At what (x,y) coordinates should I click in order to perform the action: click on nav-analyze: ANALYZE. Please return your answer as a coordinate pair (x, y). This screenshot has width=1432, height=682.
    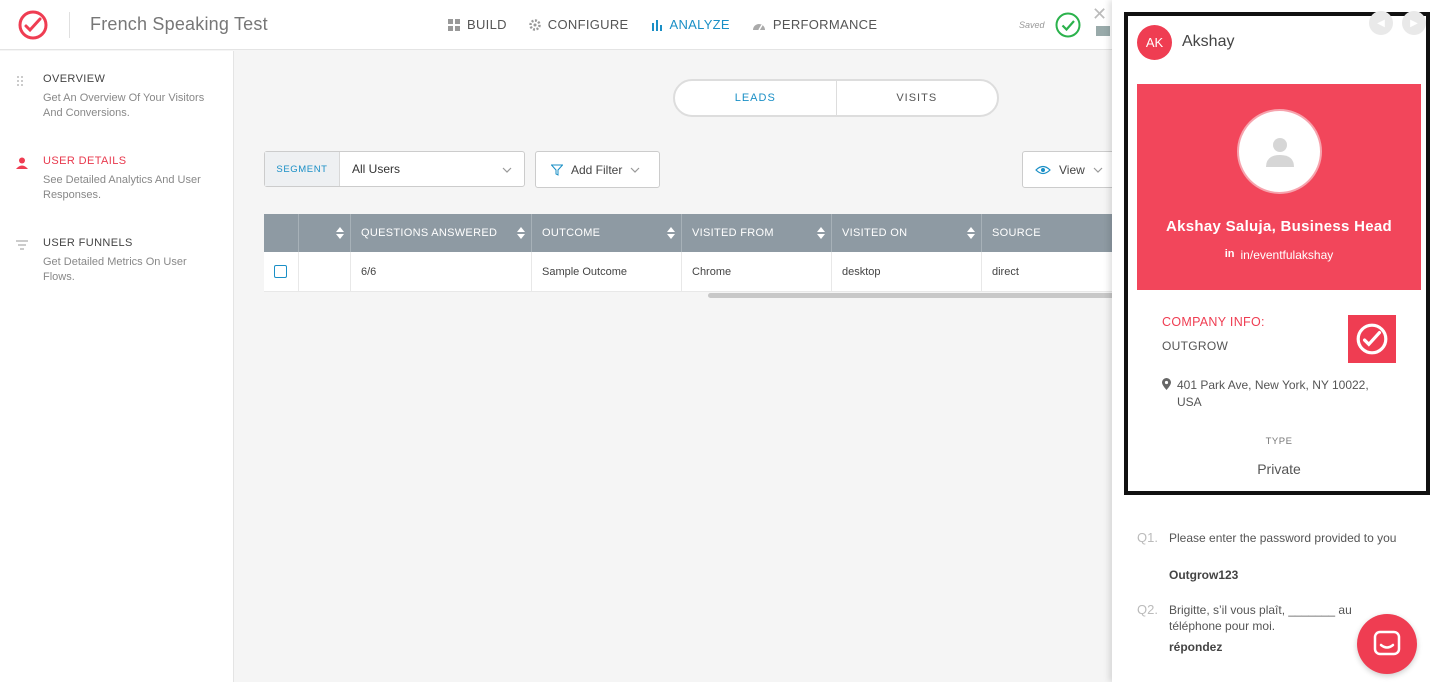
    Looking at the image, I should click on (690, 24).